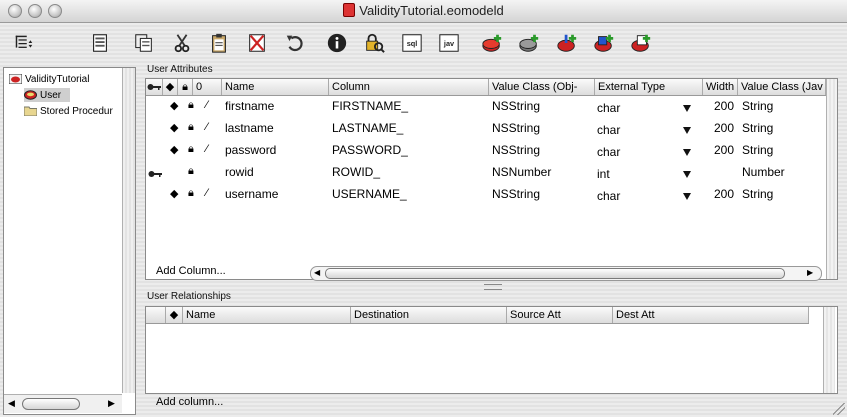 The height and width of the screenshot is (417, 847). What do you see at coordinates (370, 106) in the screenshot?
I see `attribute-column-cell: FIRSTNAME_` at bounding box center [370, 106].